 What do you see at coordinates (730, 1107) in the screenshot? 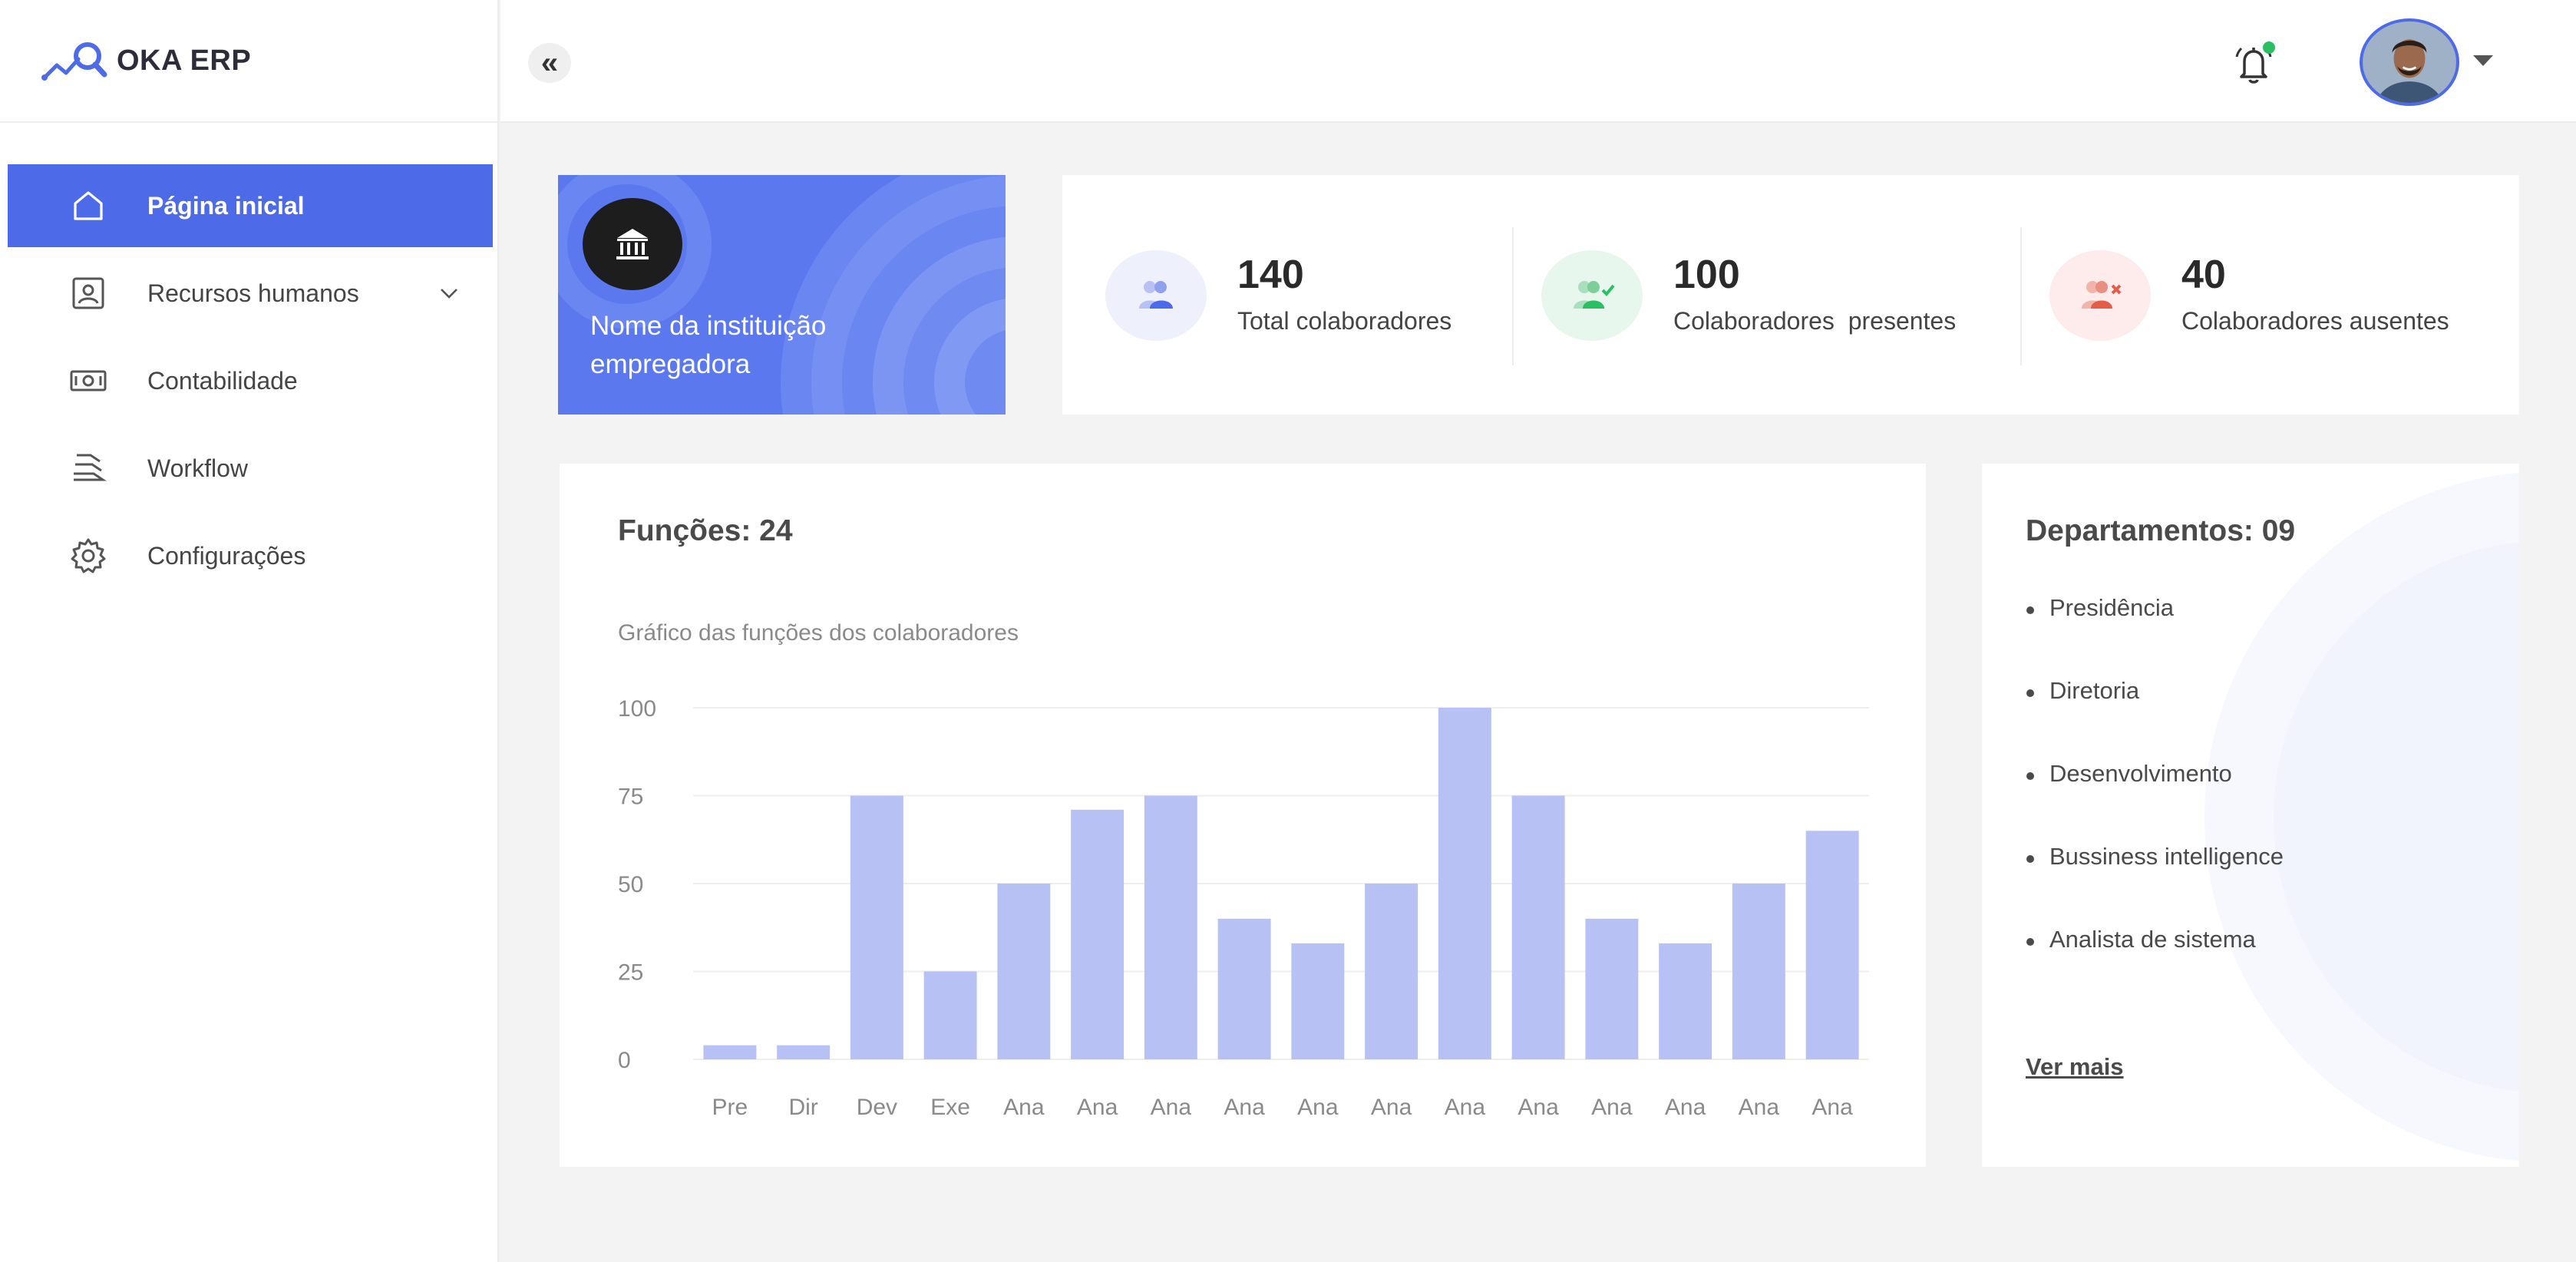
I see `x-tick-label: Pre` at bounding box center [730, 1107].